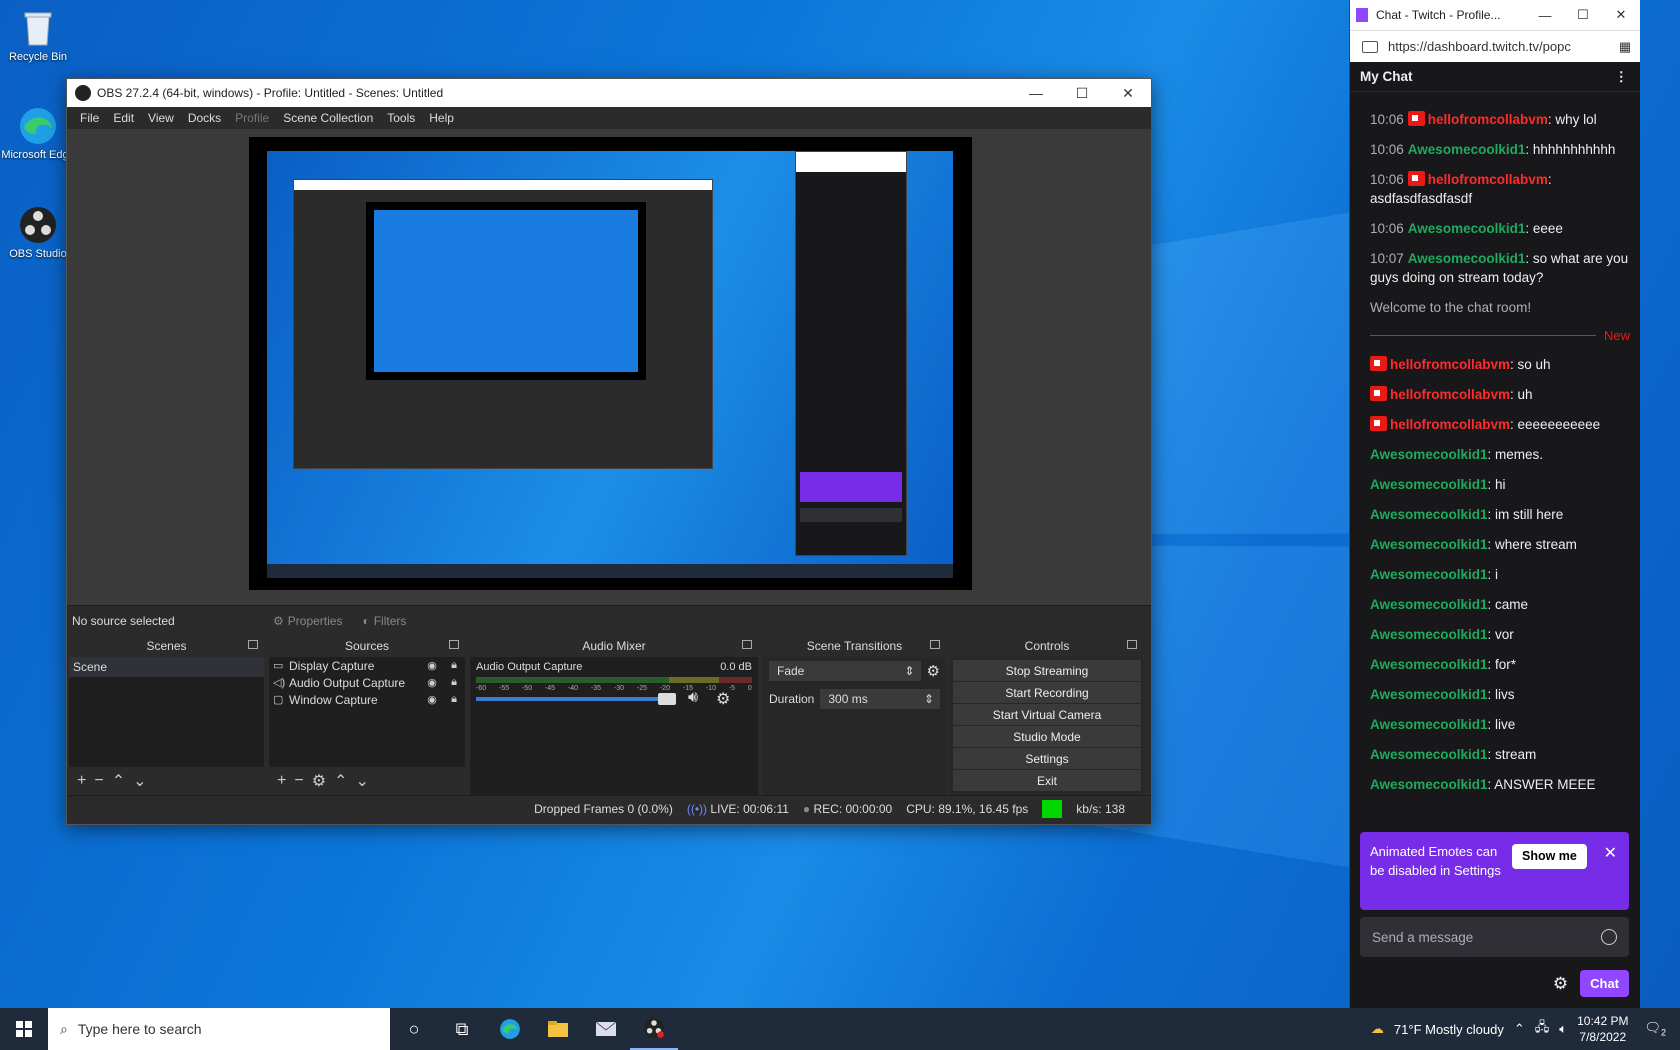  Describe the element at coordinates (38, 35) in the screenshot. I see `desktop-icon-recycle-bin: Recycle Bin` at that location.